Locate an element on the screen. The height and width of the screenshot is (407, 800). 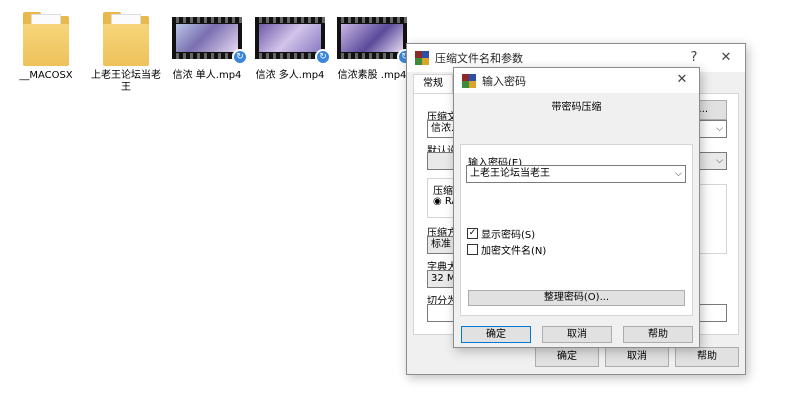
help-icon: ? is located at coordinates (694, 58).